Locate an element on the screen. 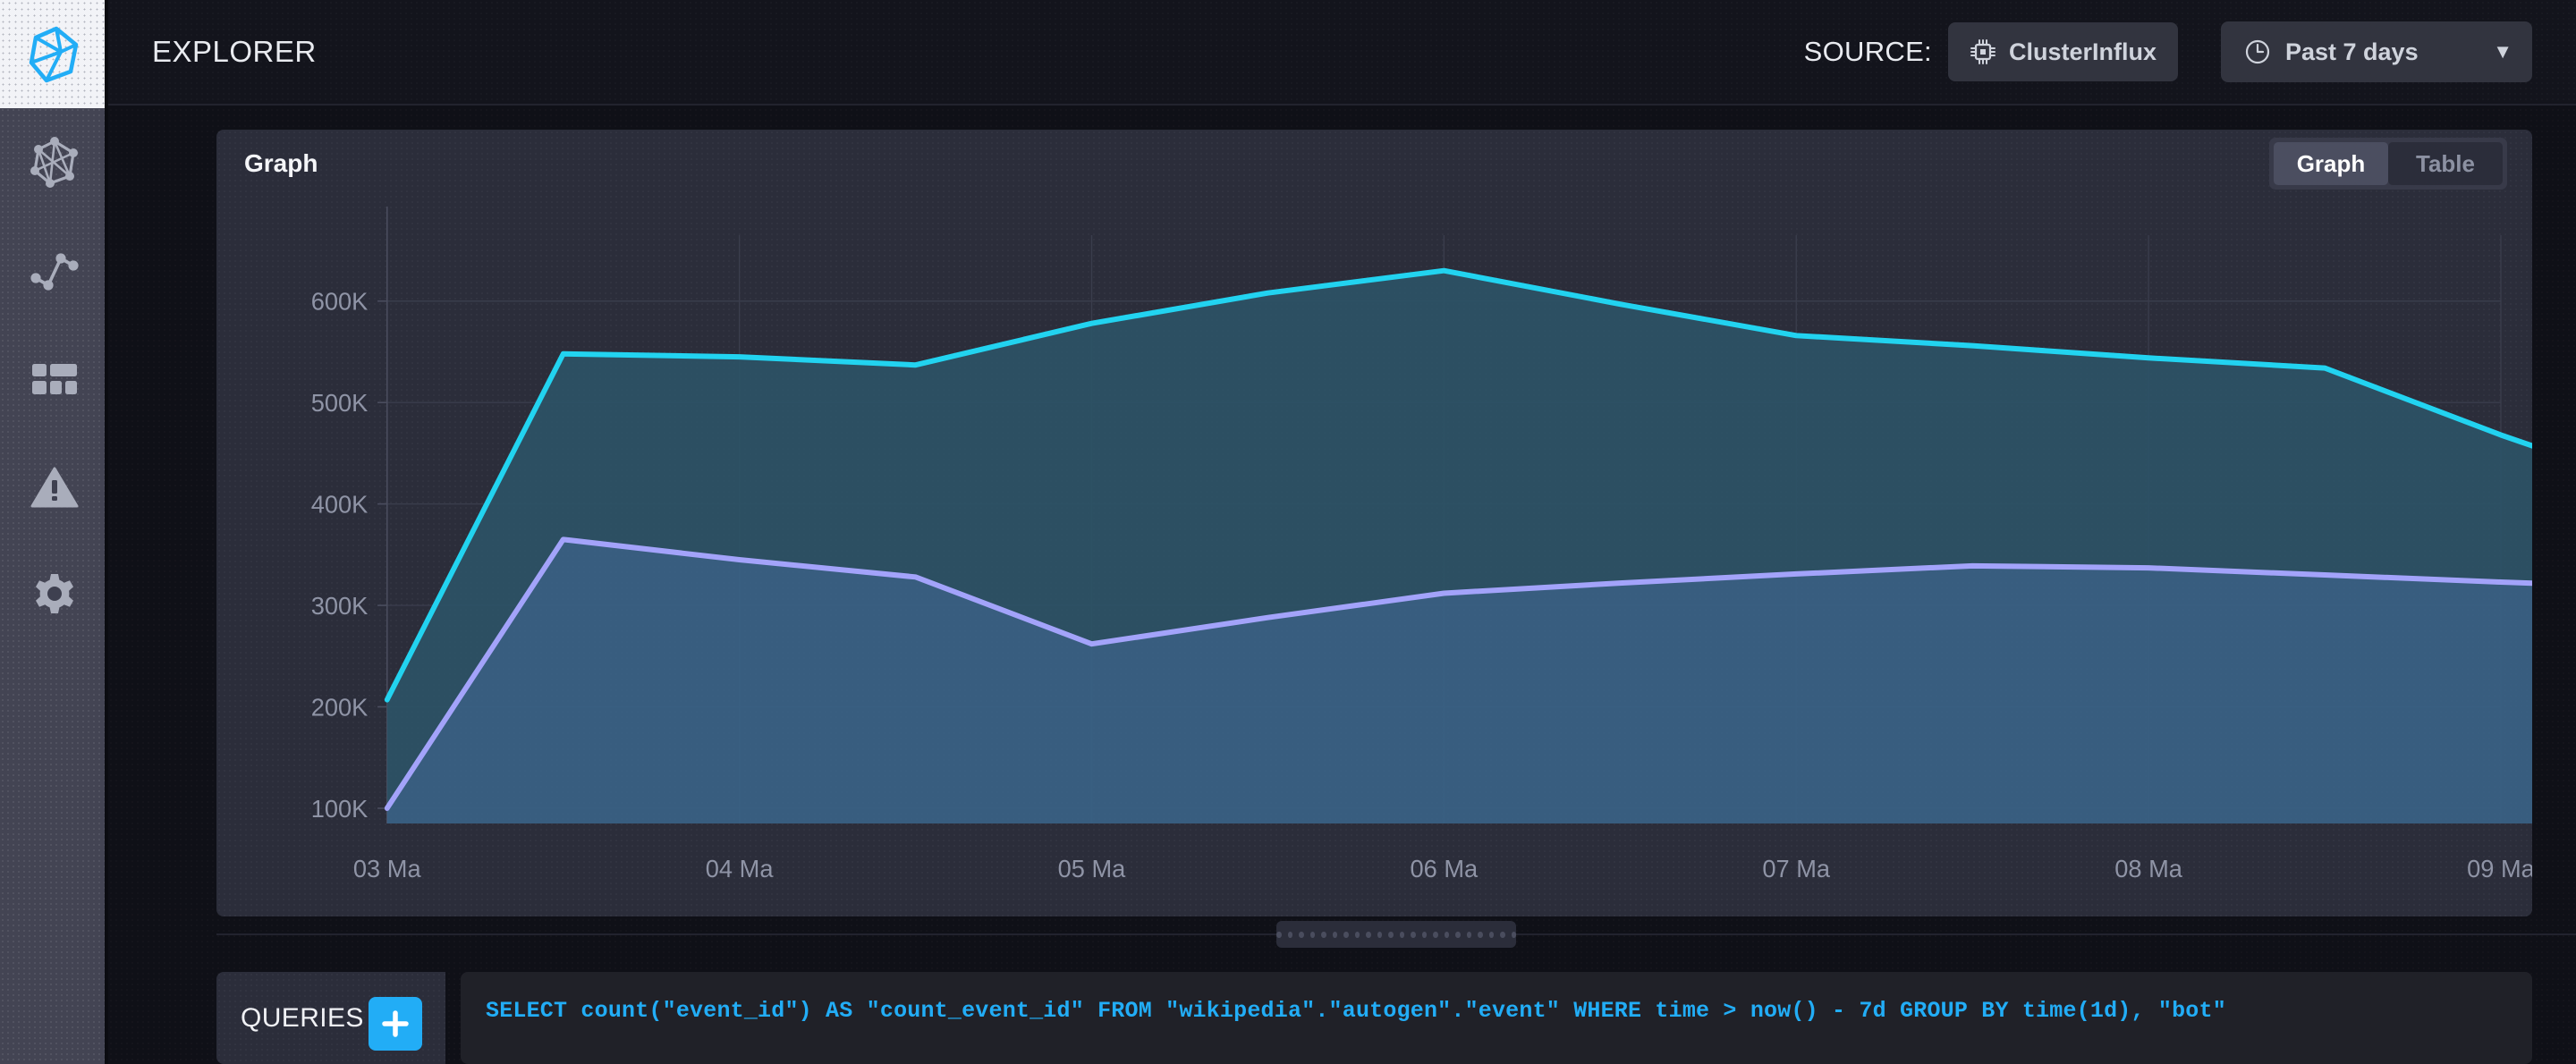  sidebar-item-data-explorer is located at coordinates (54, 271).